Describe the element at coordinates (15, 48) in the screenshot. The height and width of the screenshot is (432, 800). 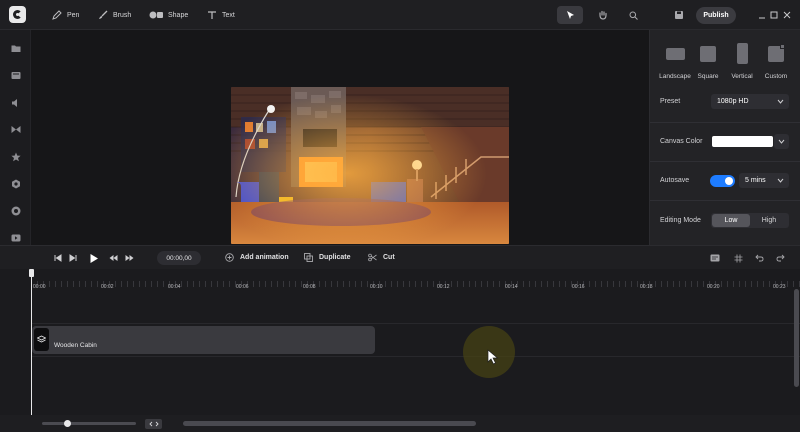
I see `folder-icon` at that location.